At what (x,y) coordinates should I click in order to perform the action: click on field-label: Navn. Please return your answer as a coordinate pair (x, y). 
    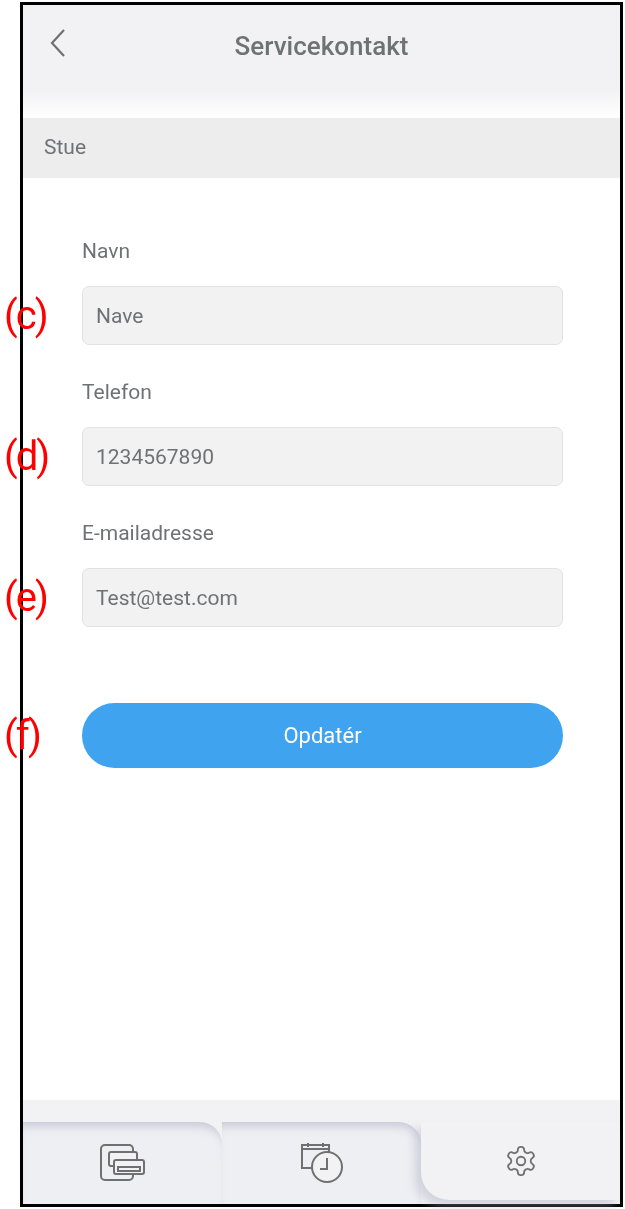
    Looking at the image, I should click on (107, 251).